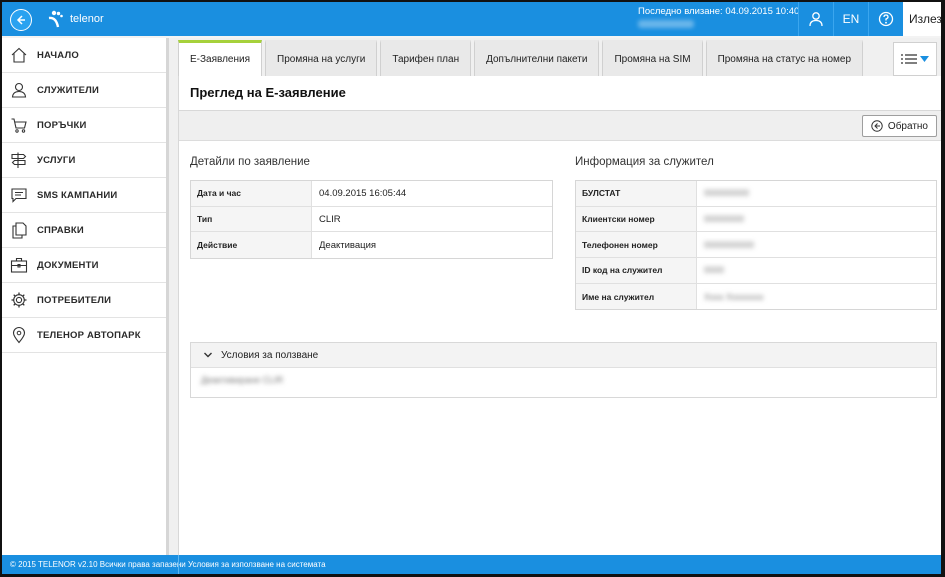 This screenshot has width=945, height=577. I want to click on table-row: ID код на служител 0000, so click(756, 271).